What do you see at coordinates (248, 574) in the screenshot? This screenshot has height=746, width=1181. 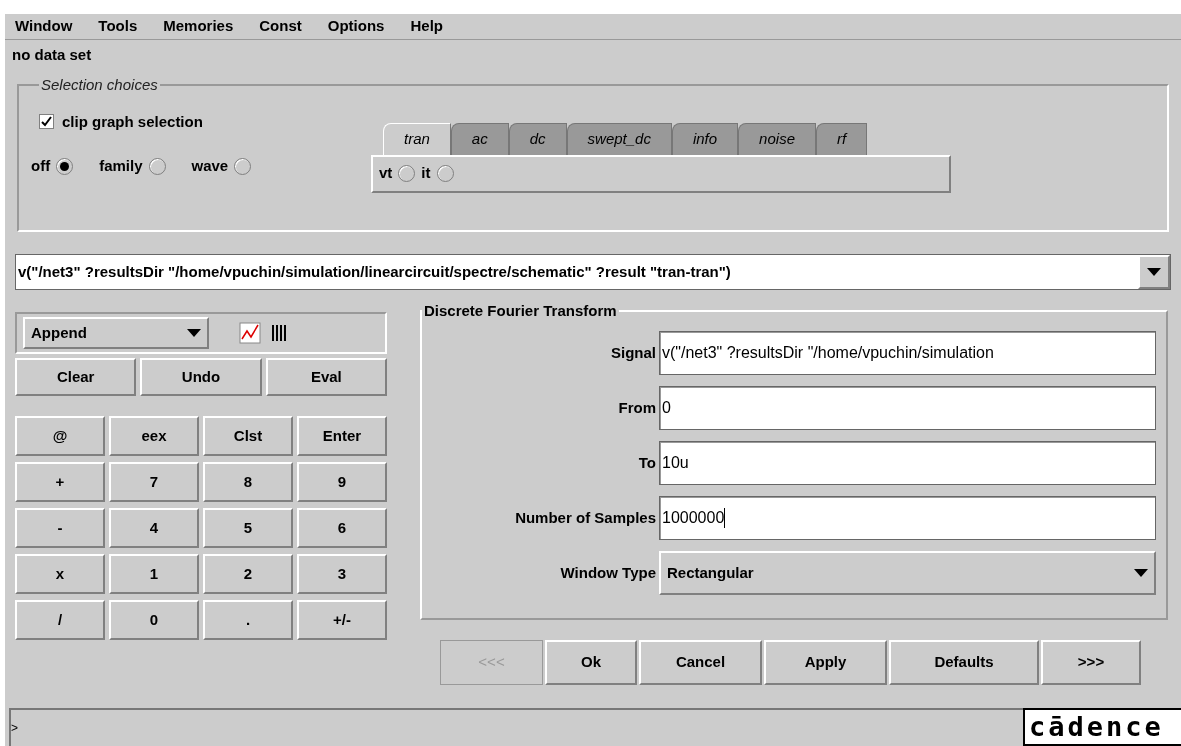 I see `keypad-key: 2` at bounding box center [248, 574].